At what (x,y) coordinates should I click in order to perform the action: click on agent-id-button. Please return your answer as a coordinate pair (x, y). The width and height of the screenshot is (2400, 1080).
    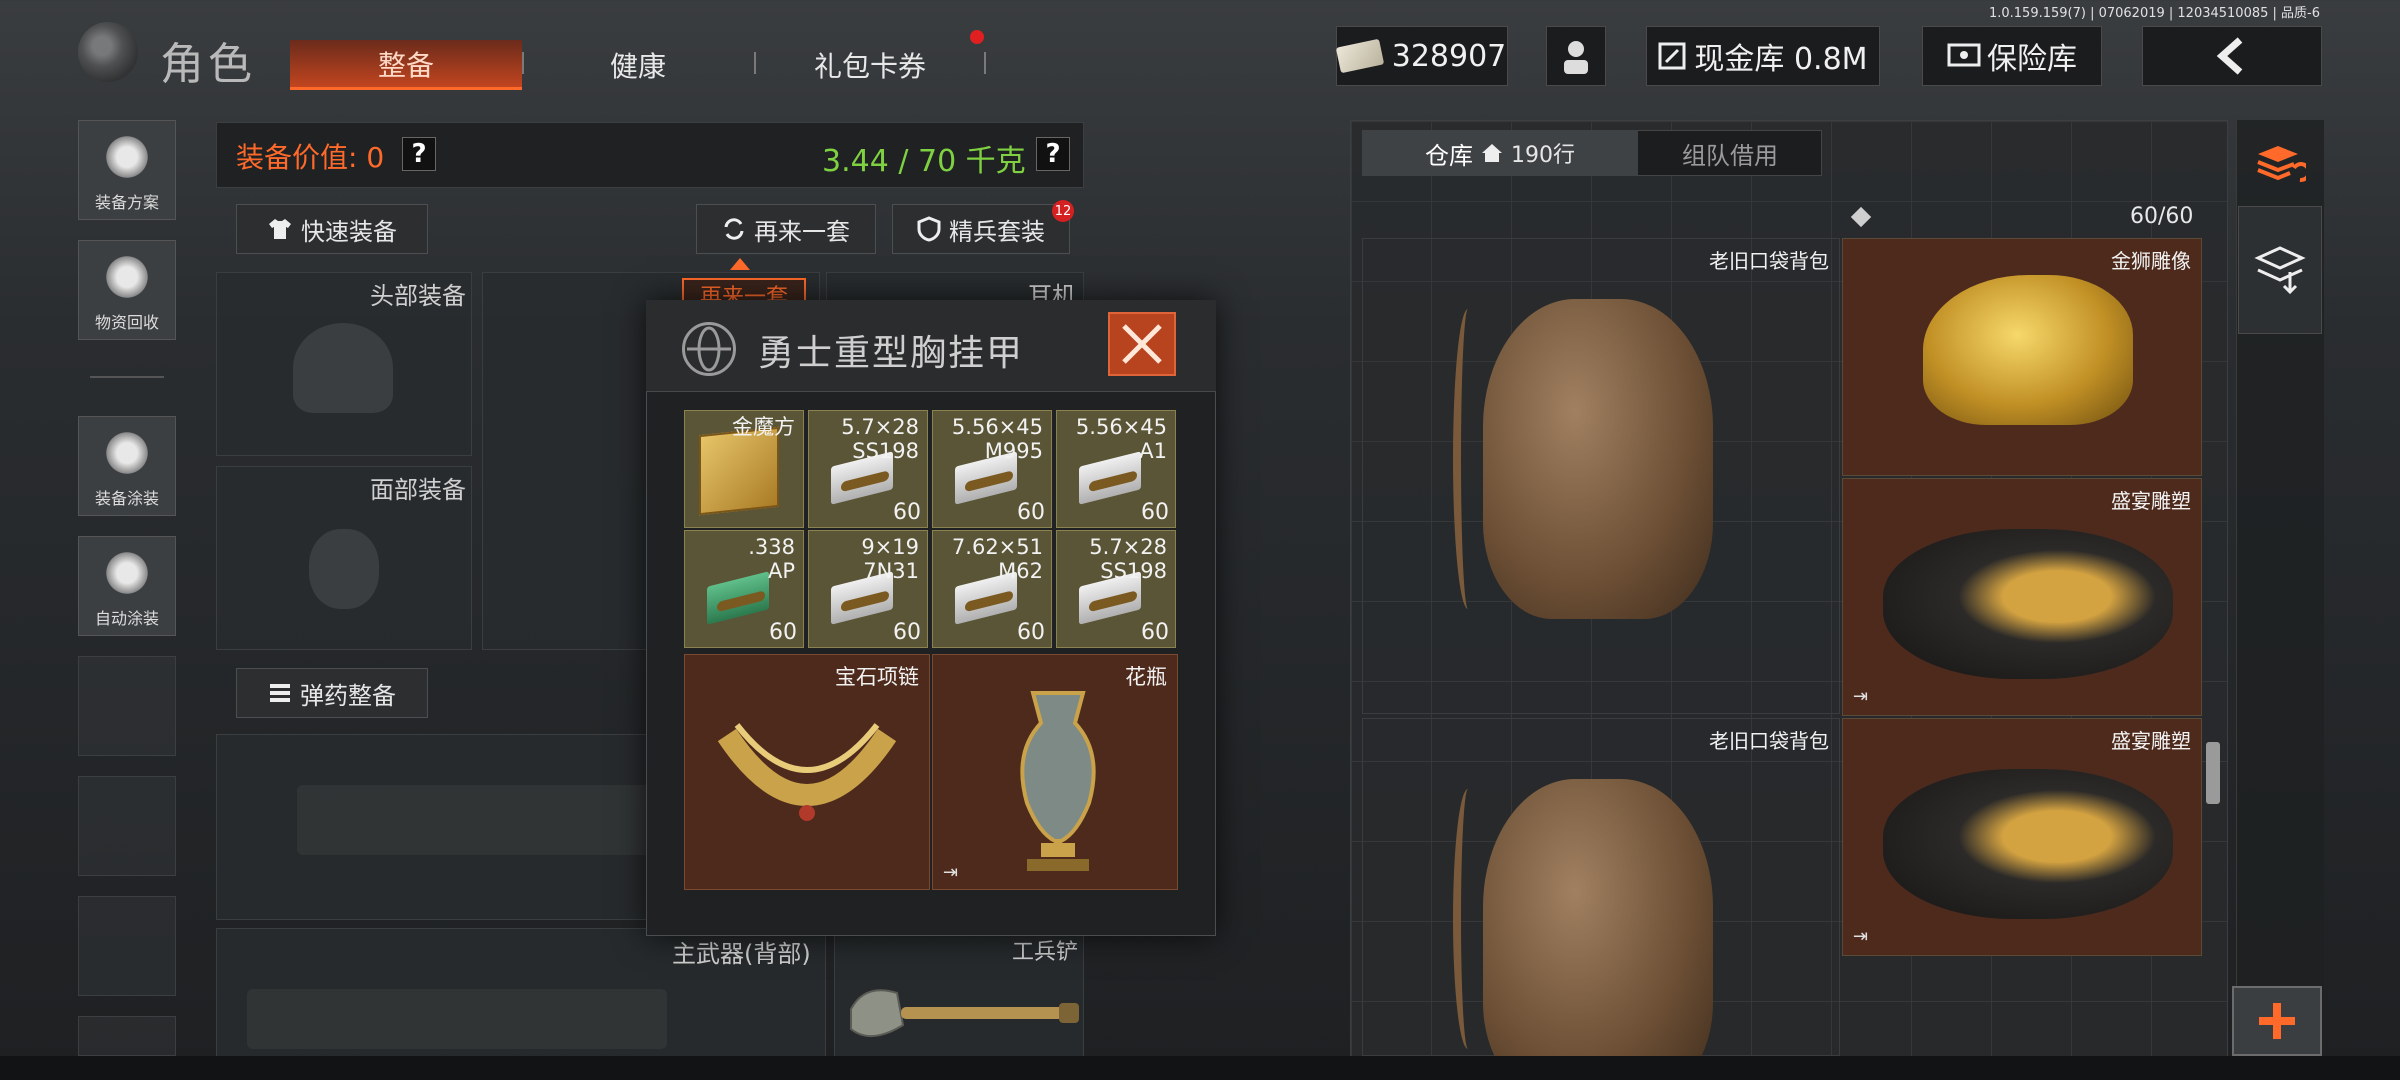
    Looking at the image, I should click on (1576, 56).